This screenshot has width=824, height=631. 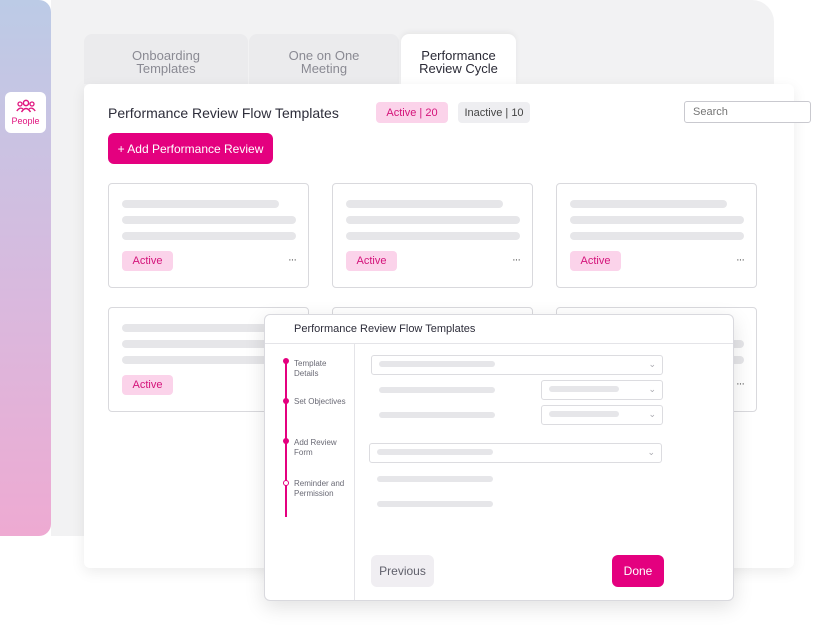 I want to click on sidebar: People, so click(x=25, y=268).